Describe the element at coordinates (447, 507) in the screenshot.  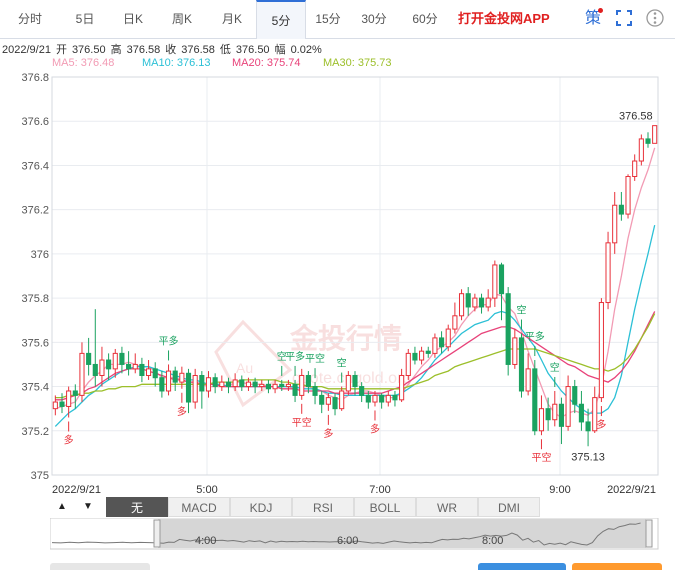
I see `indicator-wr: WR` at that location.